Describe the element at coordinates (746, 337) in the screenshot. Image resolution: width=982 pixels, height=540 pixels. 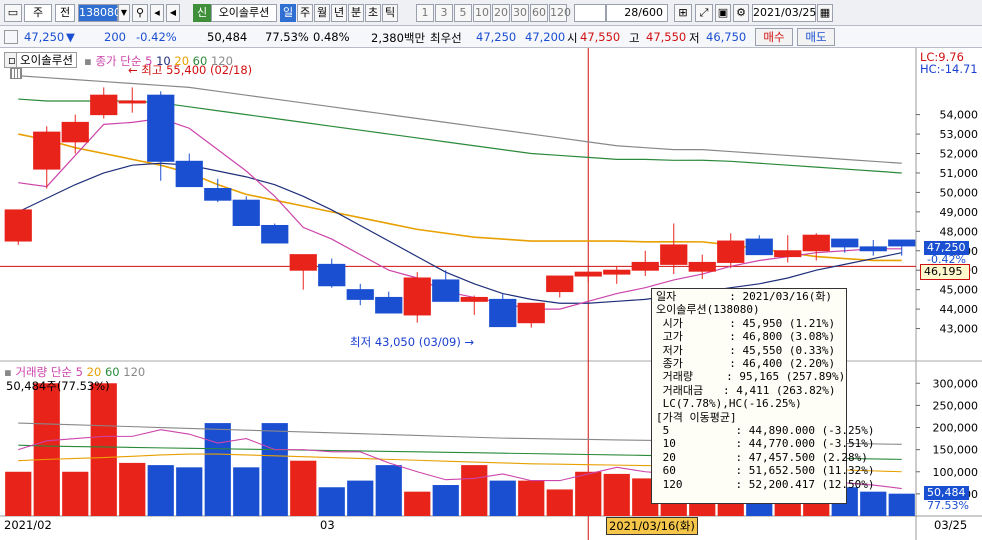
I see `tooltip-line: 고가 : 46,800 (3.08%)` at that location.